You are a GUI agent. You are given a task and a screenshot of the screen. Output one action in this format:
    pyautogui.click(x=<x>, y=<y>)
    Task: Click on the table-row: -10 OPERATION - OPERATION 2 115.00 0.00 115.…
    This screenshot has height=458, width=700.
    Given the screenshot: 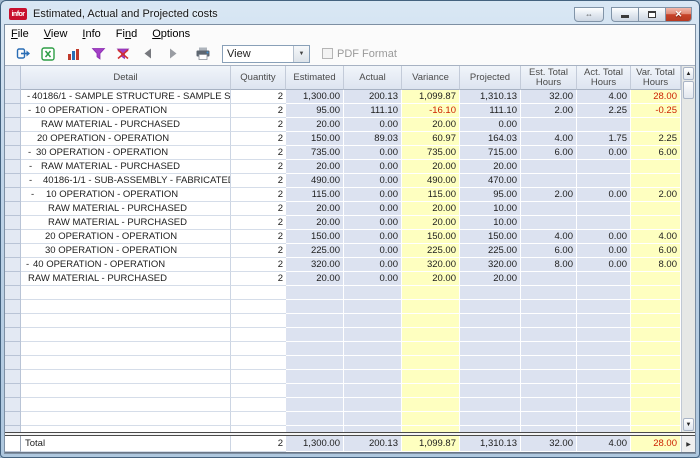 What is the action you would take?
    pyautogui.click(x=343, y=195)
    